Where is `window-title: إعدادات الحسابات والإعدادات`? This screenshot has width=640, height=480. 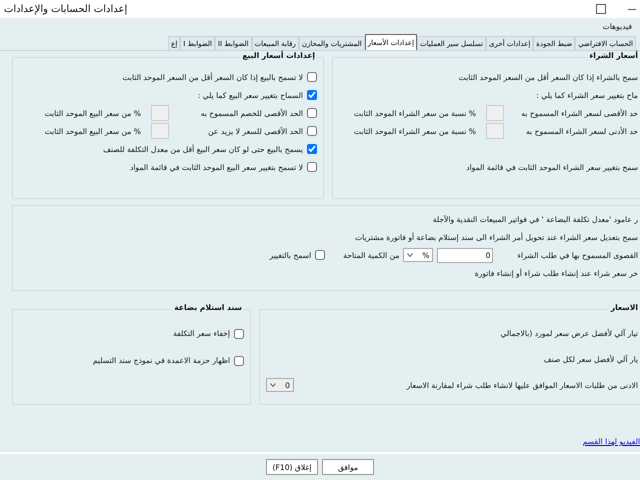
window-title: إعدادات الحسابات والإعدادات is located at coordinates (66, 9).